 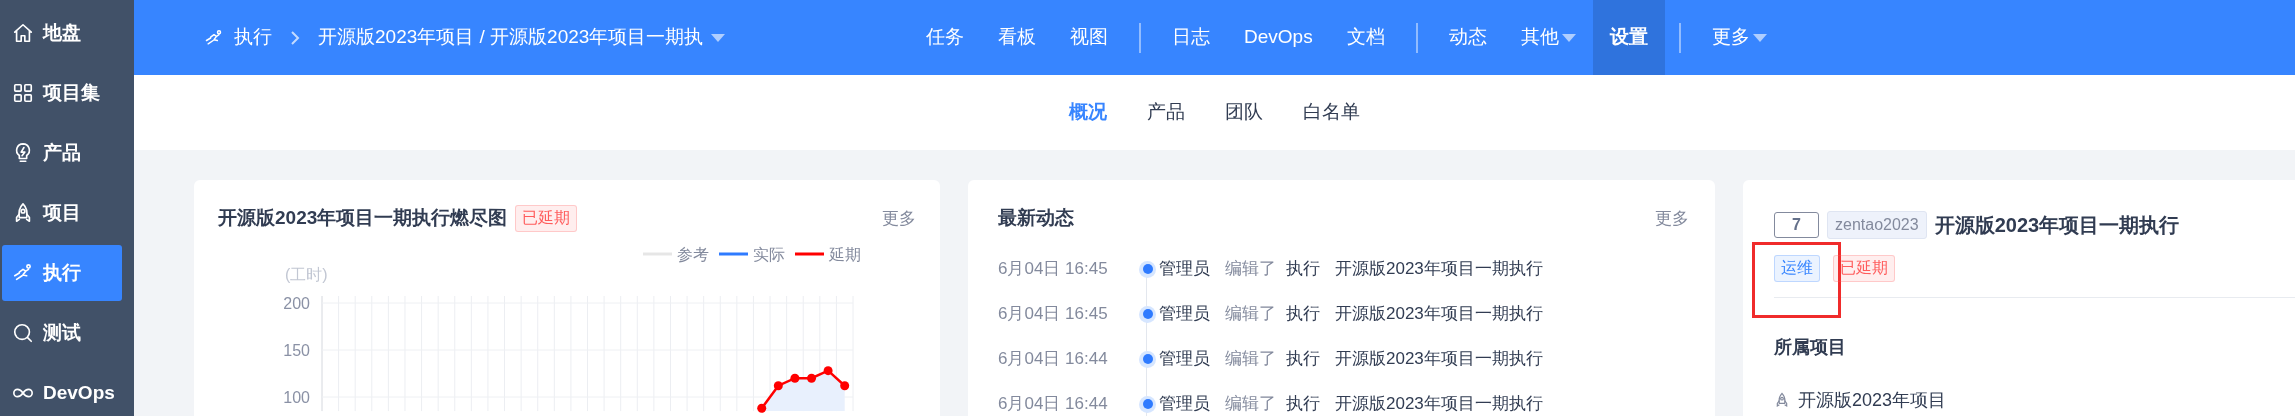 I want to click on code-label: zentao2023, so click(x=1877, y=225).